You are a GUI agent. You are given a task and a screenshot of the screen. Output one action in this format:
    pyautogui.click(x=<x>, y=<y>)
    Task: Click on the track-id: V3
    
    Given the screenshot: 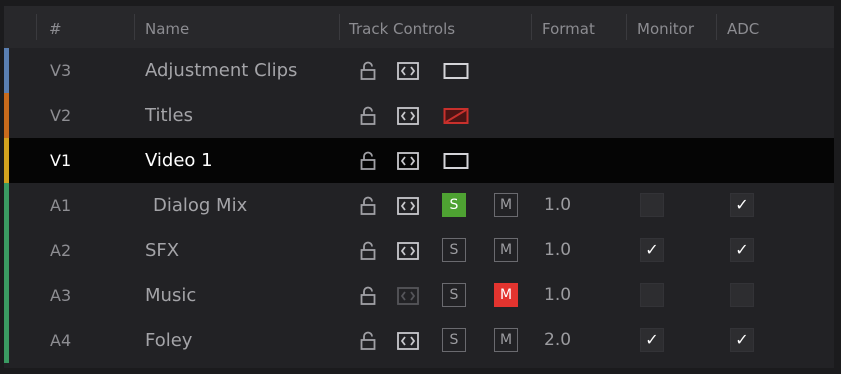 What is the action you would take?
    pyautogui.click(x=61, y=70)
    